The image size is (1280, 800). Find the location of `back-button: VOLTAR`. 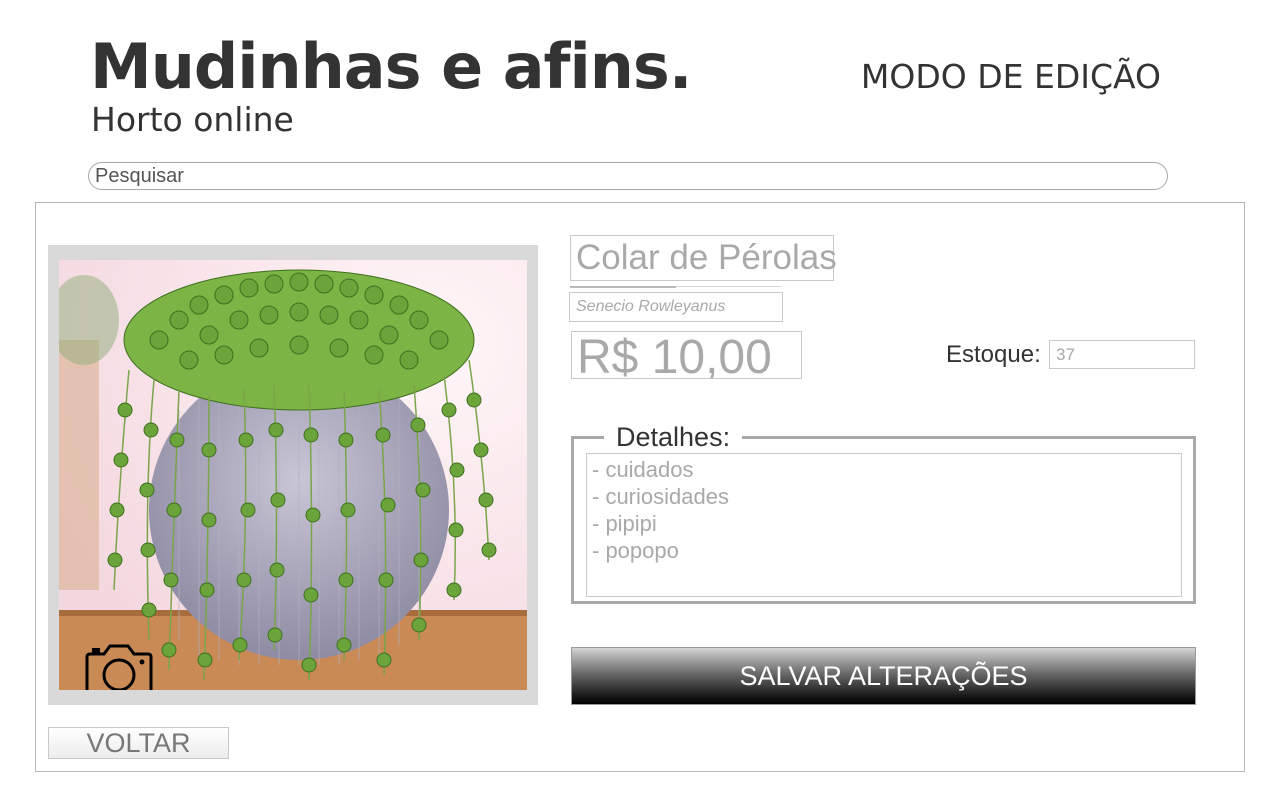

back-button: VOLTAR is located at coordinates (138, 743).